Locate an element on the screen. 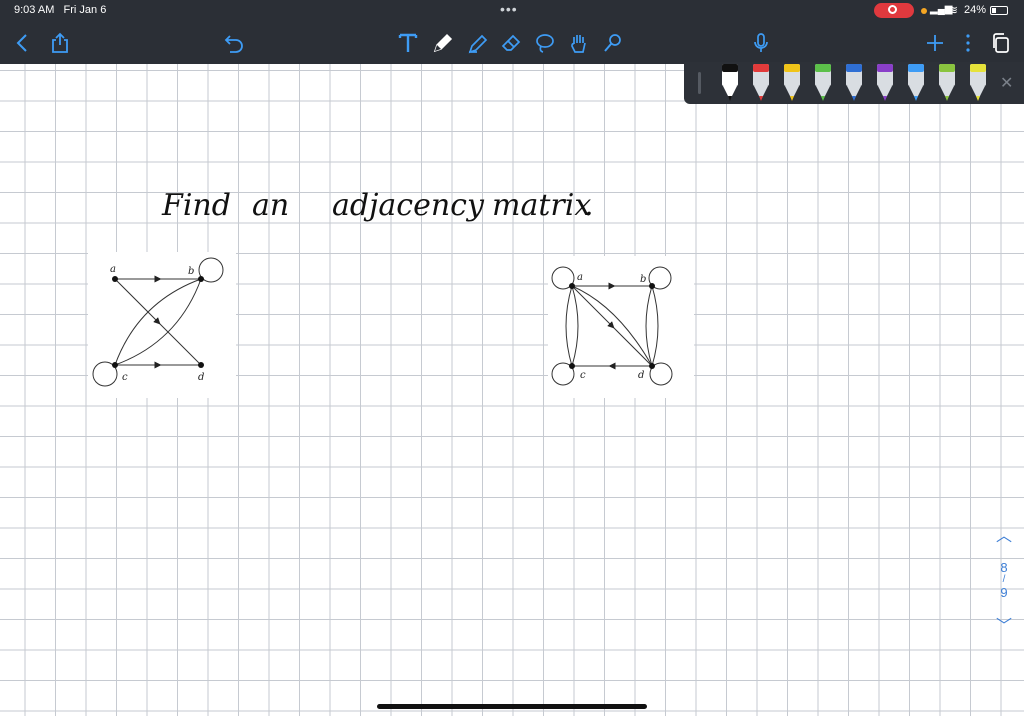 This screenshot has height=716, width=1024. status-bar: 9:03 AM Fri Jan 6 ••• ▂▄▆ ≋ 24% is located at coordinates (512, 11).